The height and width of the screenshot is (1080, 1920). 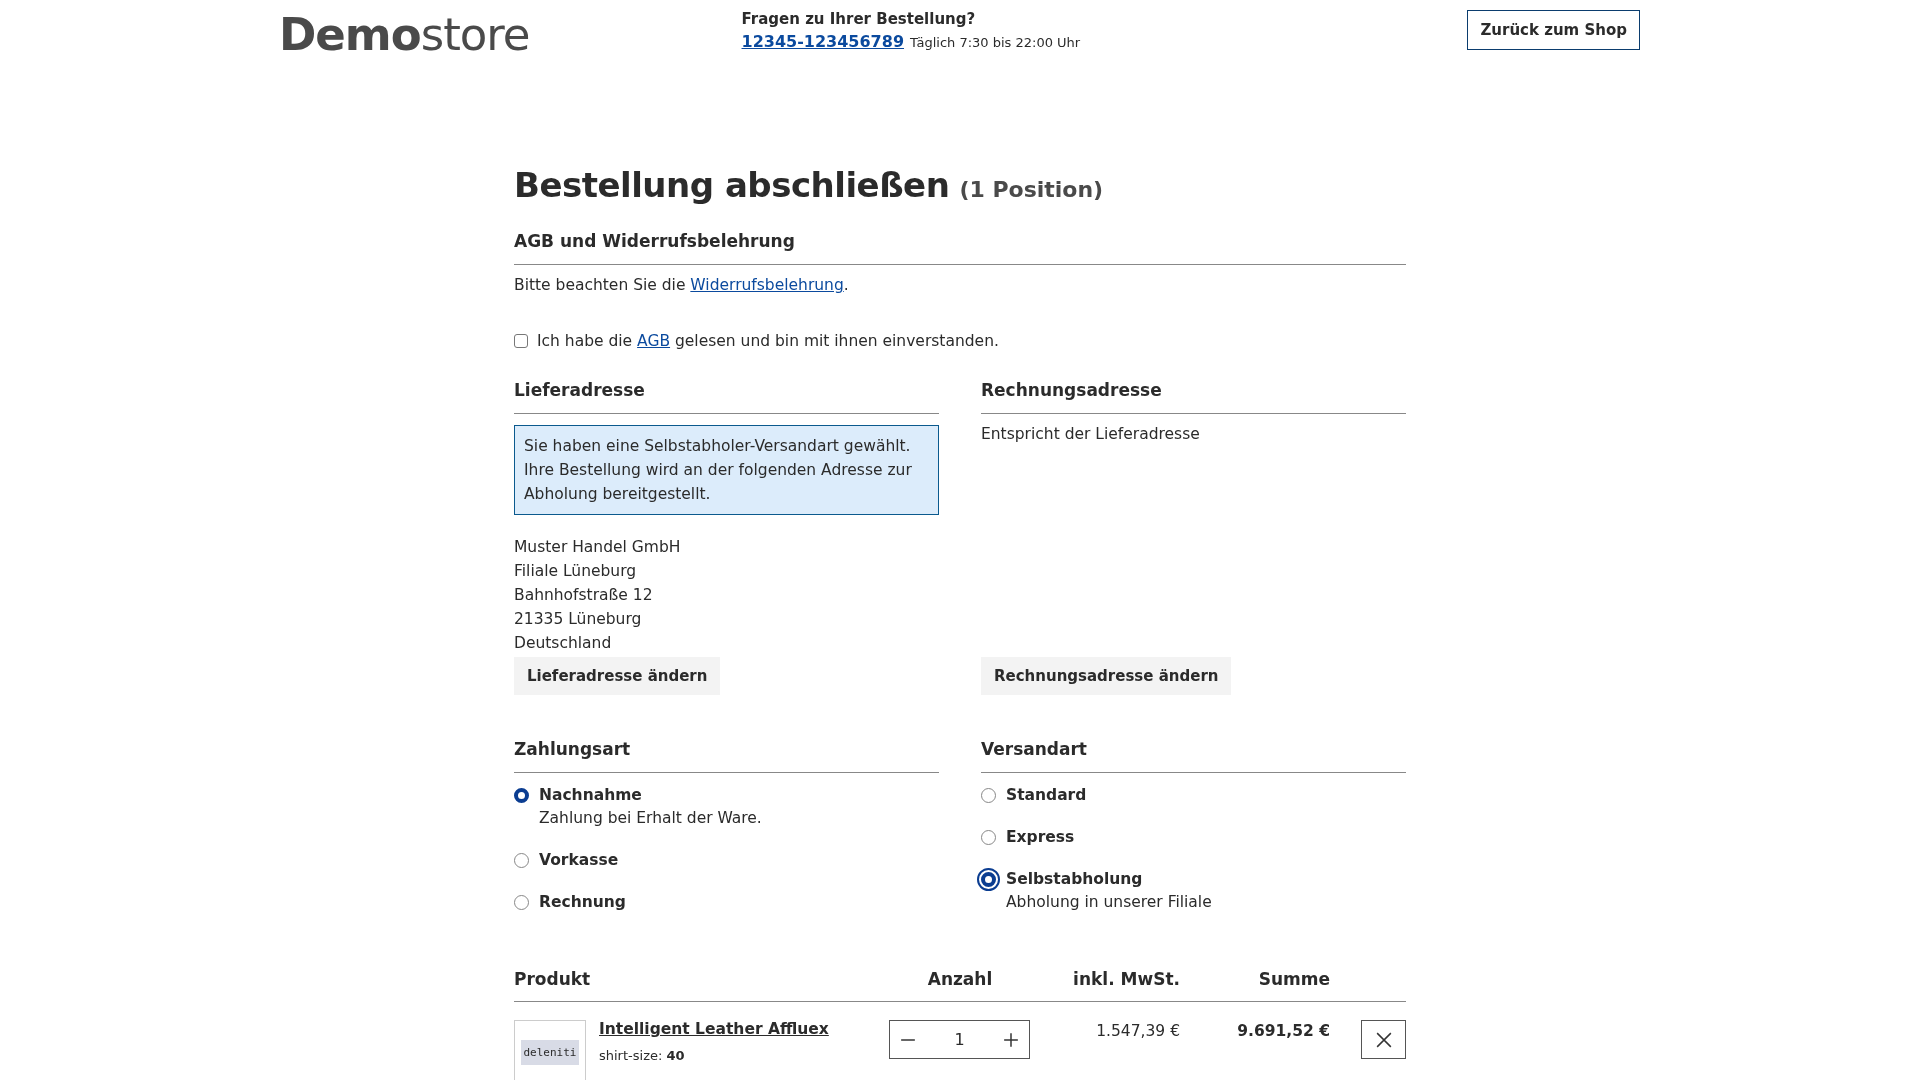 What do you see at coordinates (714, 1055) in the screenshot?
I see `product-option: shirt-size: 40` at bounding box center [714, 1055].